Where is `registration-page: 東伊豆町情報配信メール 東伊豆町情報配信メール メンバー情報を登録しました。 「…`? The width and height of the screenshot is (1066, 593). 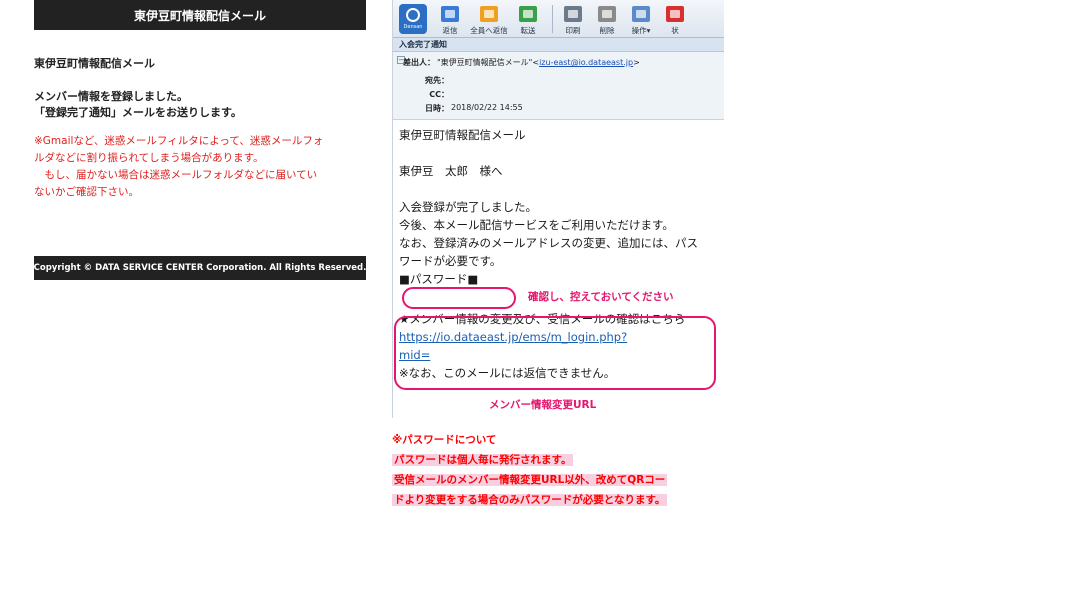
registration-page: 東伊豆町情報配信メール 東伊豆町情報配信メール メンバー情報を登録しました。 「… is located at coordinates (200, 140).